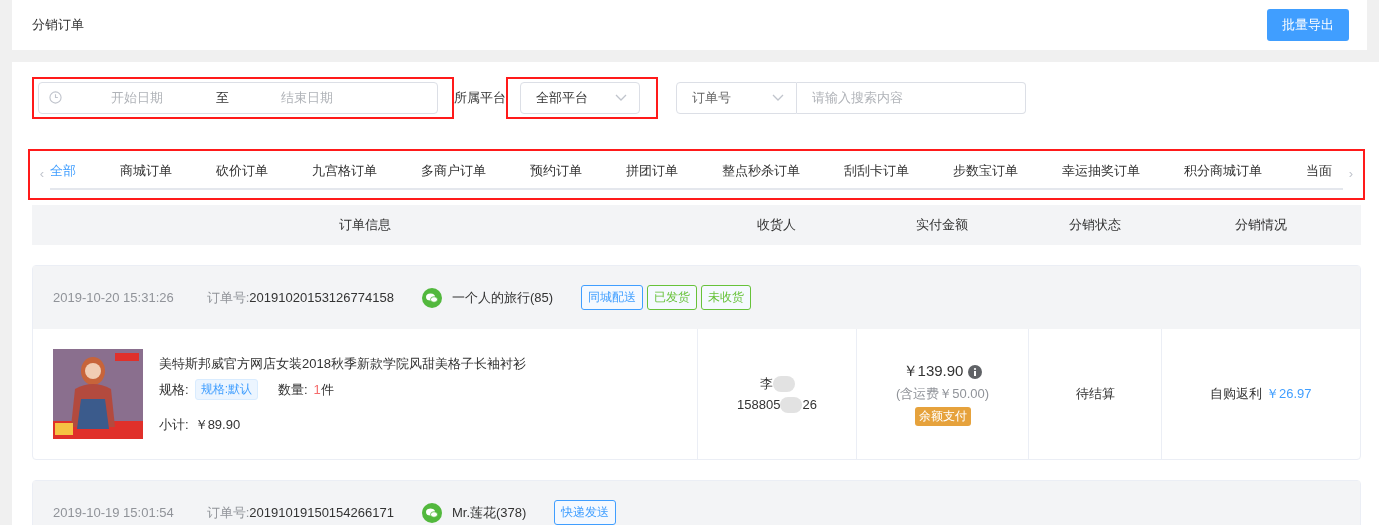 This screenshot has width=1379, height=525. What do you see at coordinates (612, 297) in the screenshot?
I see `order-tag: 同城配送` at bounding box center [612, 297].